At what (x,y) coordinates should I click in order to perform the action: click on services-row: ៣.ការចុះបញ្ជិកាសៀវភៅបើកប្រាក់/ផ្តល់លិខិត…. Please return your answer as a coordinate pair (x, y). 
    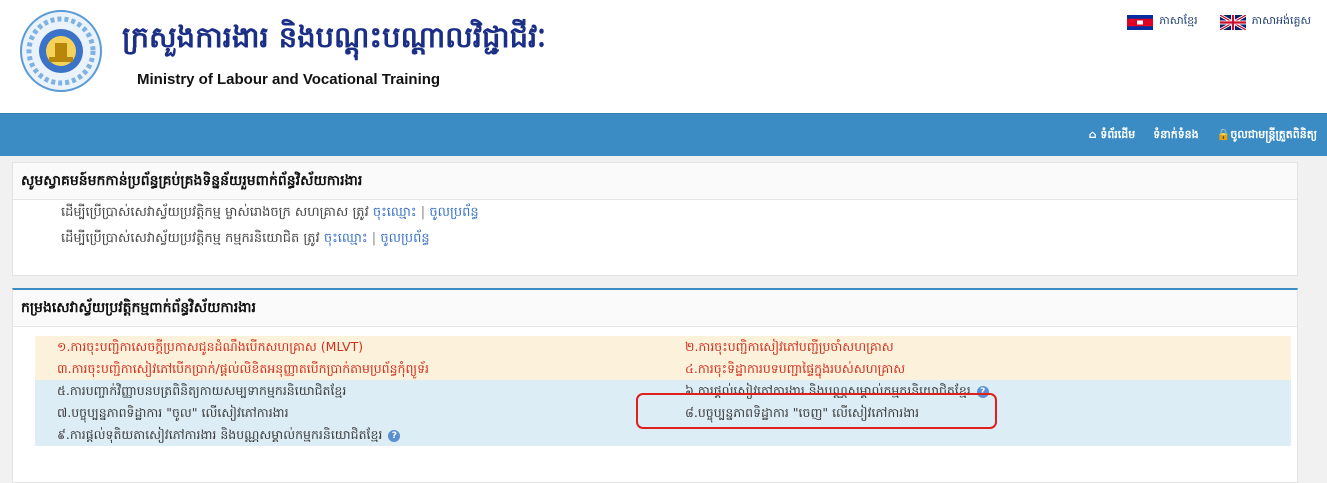
    Looking at the image, I should click on (663, 369).